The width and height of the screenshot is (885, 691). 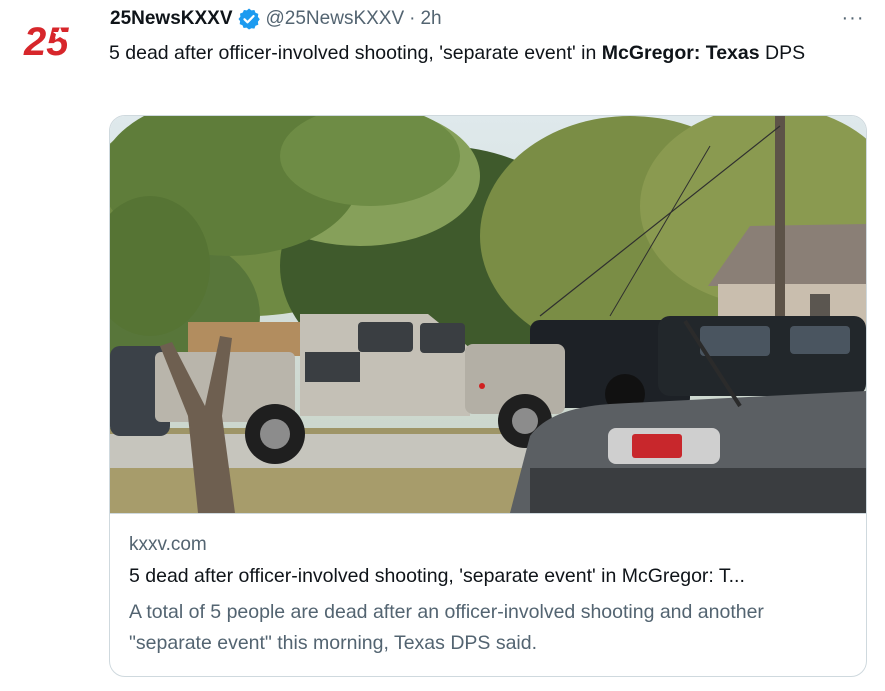 I want to click on card-domain: kxxv.com, so click(x=168, y=544).